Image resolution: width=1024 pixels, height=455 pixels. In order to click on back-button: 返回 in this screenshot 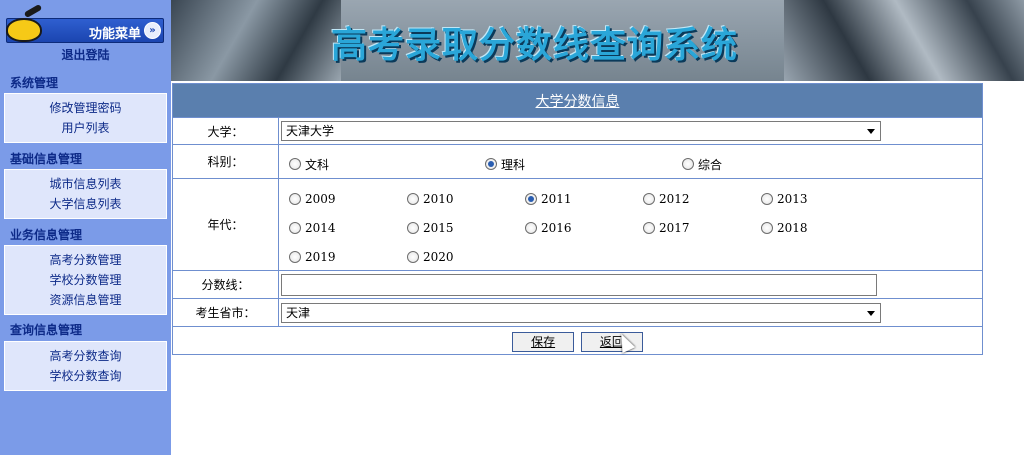, I will do `click(611, 341)`.